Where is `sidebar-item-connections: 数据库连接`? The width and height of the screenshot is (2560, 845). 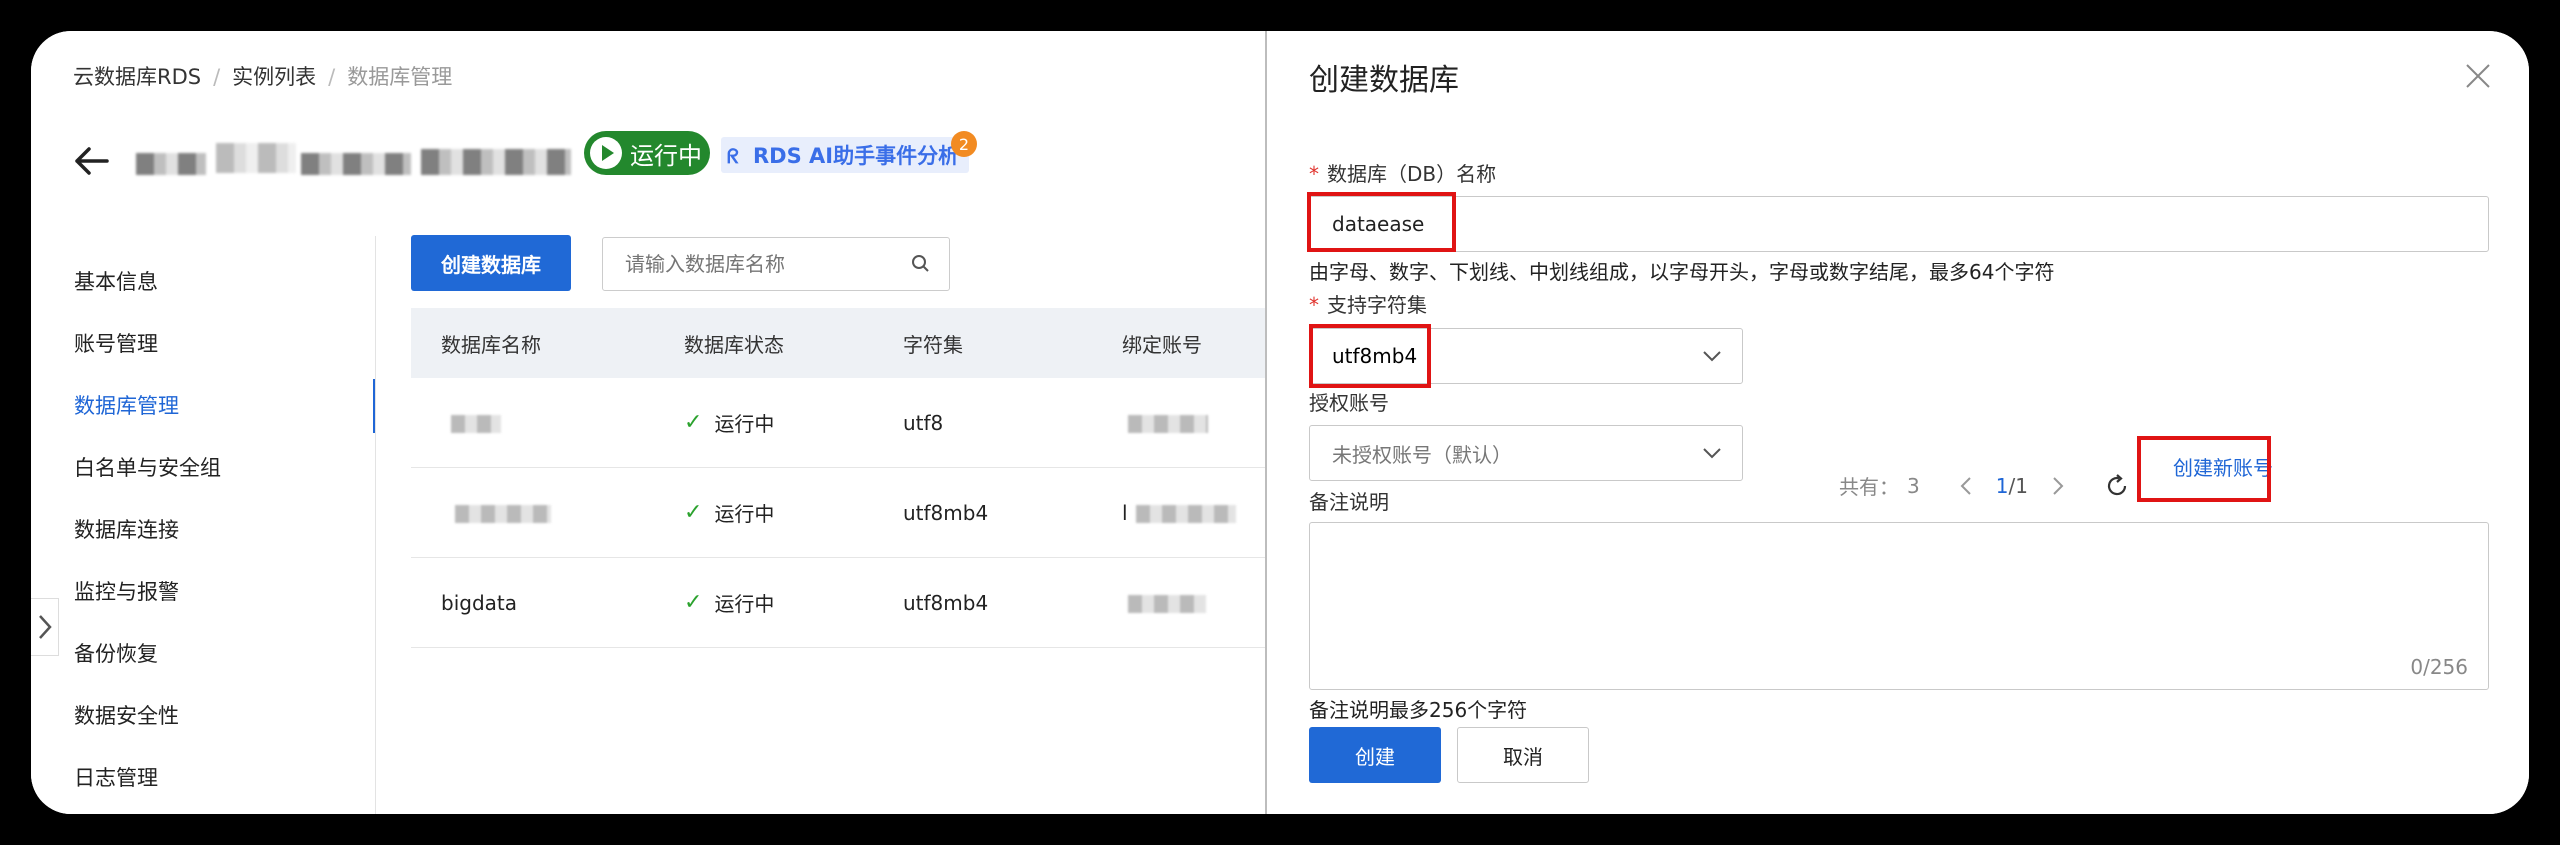 sidebar-item-connections: 数据库连接 is located at coordinates (203, 530).